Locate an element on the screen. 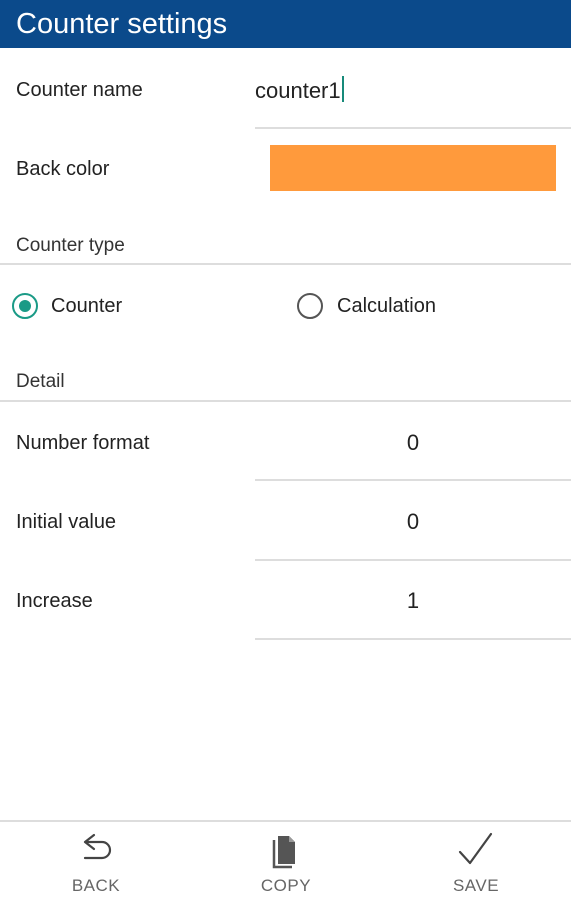  increase-label: Increase is located at coordinates (54, 601).